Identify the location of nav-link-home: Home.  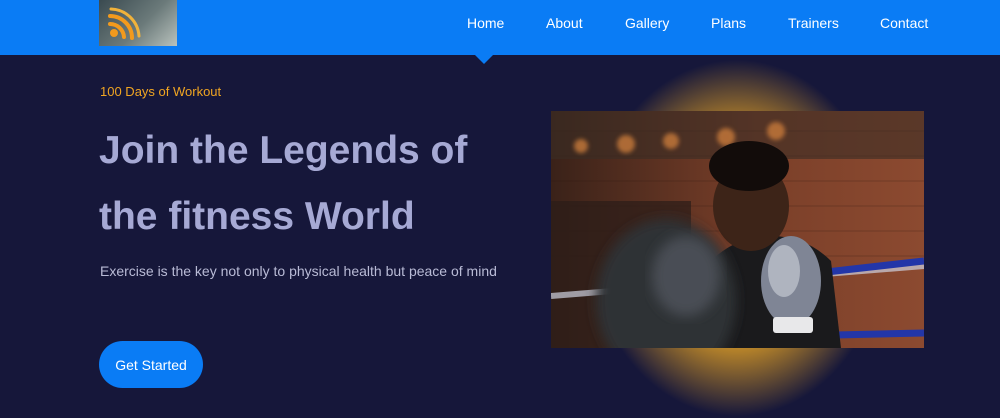
(485, 23).